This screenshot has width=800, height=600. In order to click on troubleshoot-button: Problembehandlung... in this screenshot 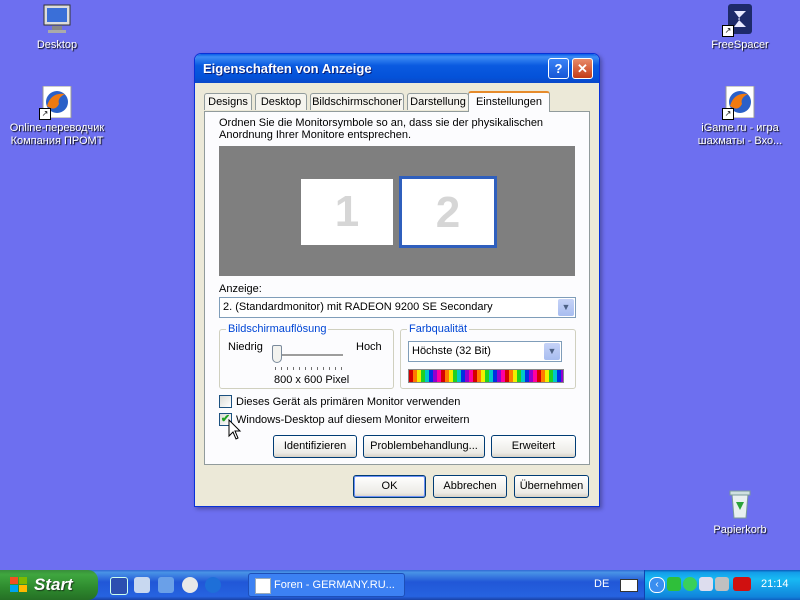, I will do `click(424, 446)`.